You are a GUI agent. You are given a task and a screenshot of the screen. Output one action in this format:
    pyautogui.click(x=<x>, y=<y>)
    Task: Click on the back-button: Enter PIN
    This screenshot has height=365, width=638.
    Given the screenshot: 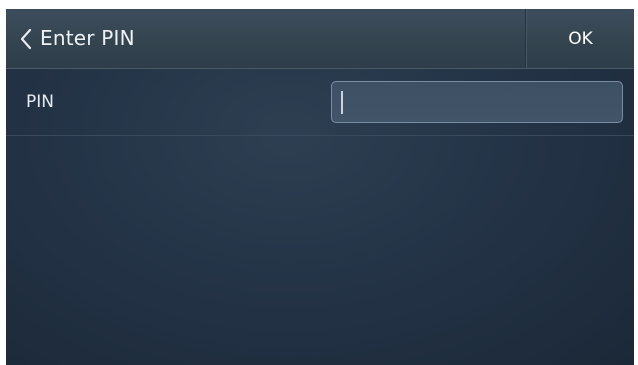 What is the action you would take?
    pyautogui.click(x=106, y=38)
    